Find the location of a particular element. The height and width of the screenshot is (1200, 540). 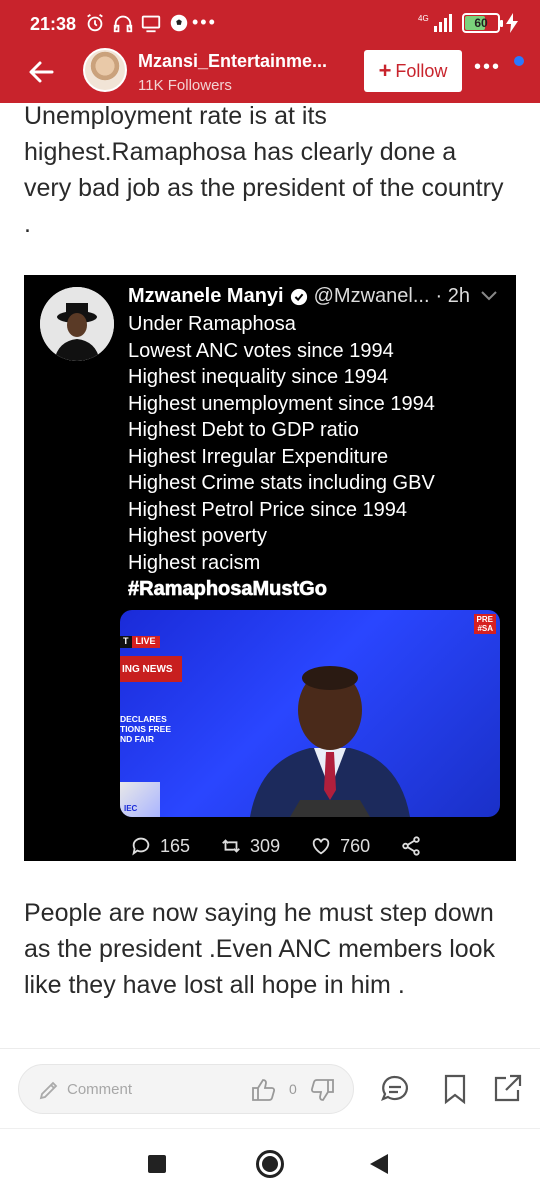

tweet-reply: 165 is located at coordinates (160, 846).